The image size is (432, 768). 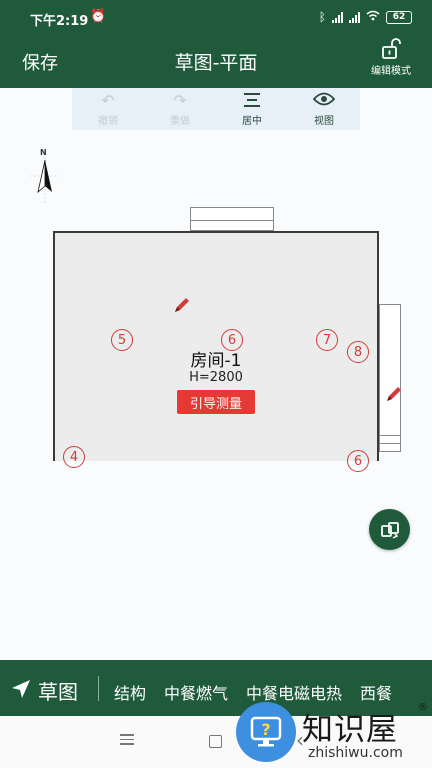 I want to click on center-button: 居中, so click(x=252, y=109).